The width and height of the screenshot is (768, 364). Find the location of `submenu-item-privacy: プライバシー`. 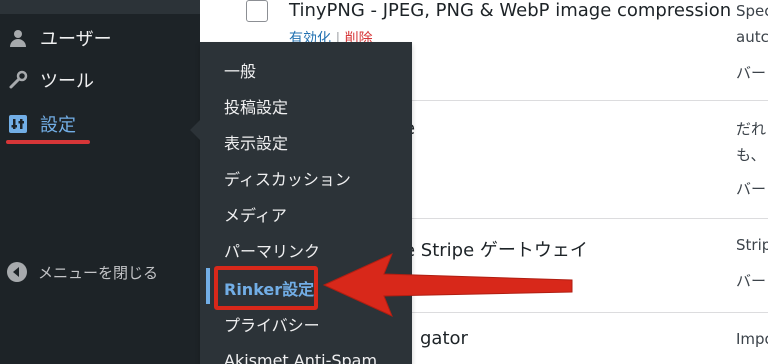

submenu-item-privacy: プライバシー is located at coordinates (272, 324).